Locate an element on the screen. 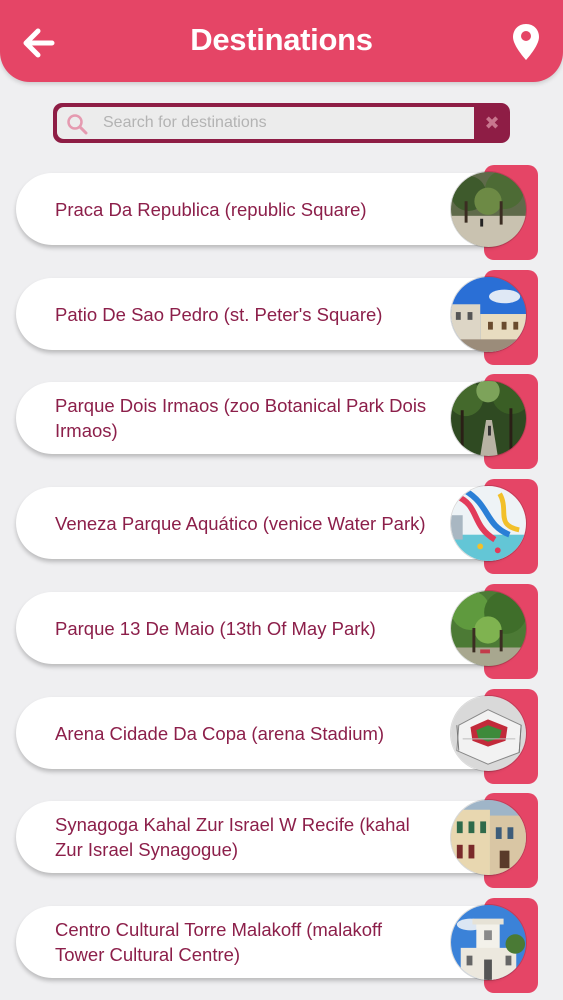 The image size is (563, 1000). list-item: Patio De Sao Pedro (st. Peter's Square) is located at coordinates (277, 317).